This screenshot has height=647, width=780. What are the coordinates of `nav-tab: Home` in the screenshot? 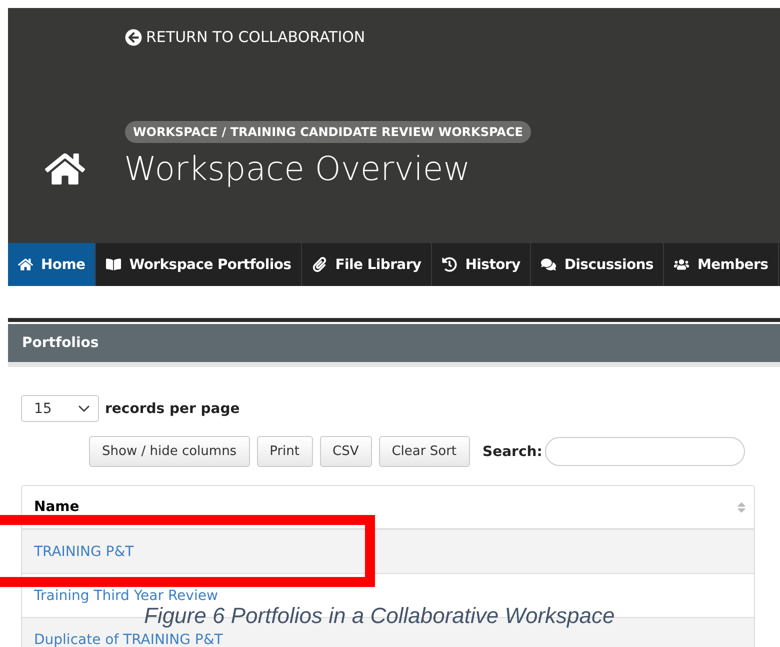 It's located at (52, 264).